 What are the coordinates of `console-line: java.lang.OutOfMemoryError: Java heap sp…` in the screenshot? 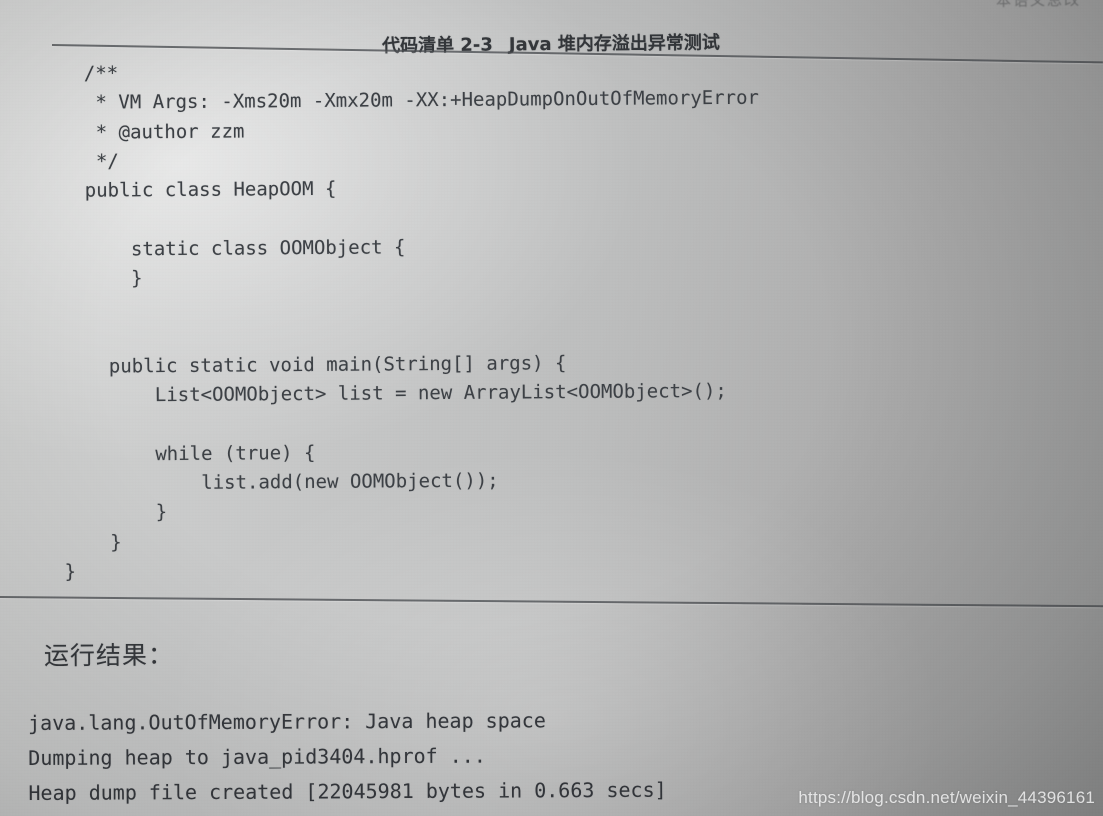 It's located at (287, 721).